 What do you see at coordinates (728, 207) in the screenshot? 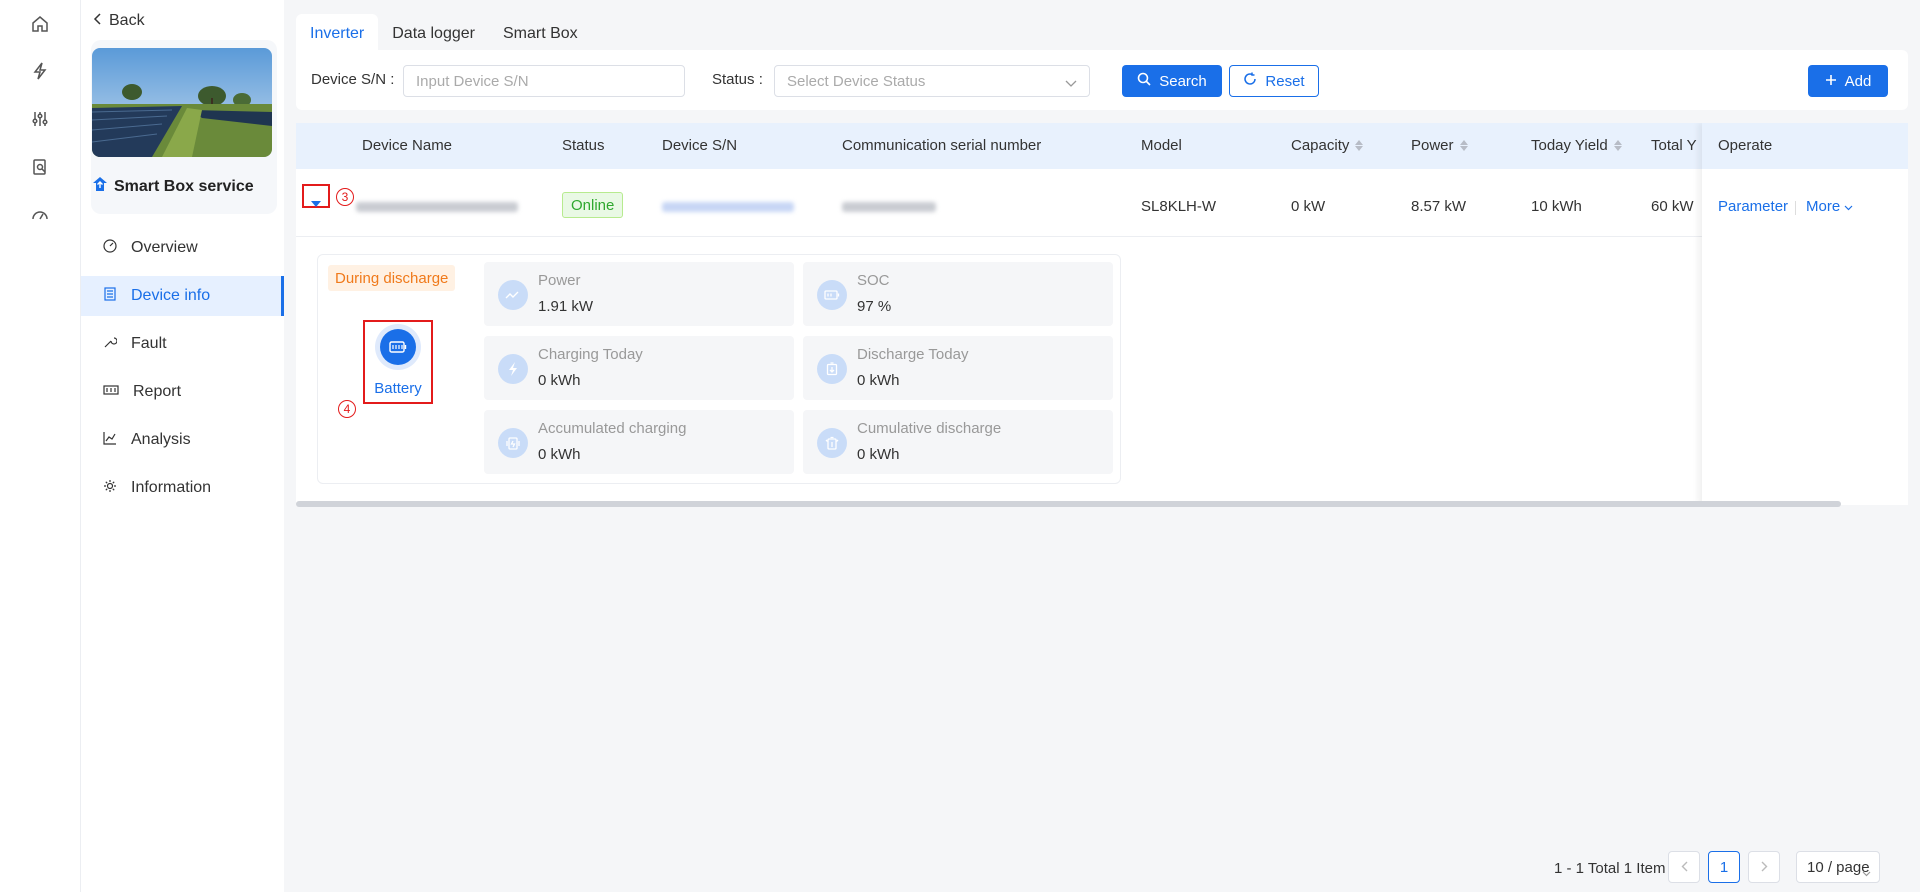
I see `device-sn-redacted` at bounding box center [728, 207].